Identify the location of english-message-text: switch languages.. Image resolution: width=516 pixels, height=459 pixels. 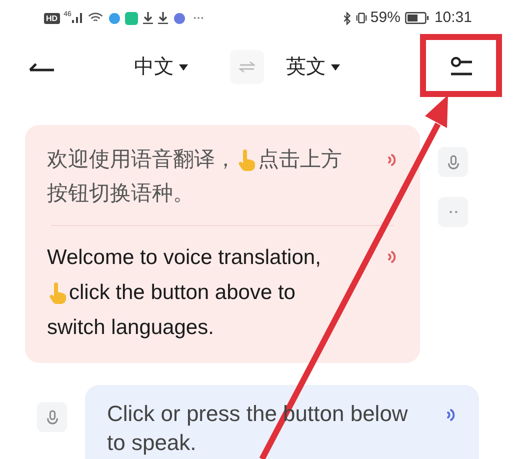
(130, 328).